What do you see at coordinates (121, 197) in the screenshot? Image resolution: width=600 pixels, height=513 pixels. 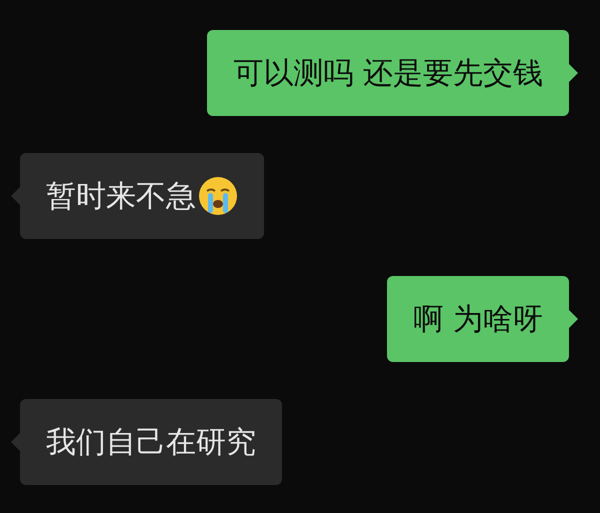 I see `message-text: 暂时来不急` at bounding box center [121, 197].